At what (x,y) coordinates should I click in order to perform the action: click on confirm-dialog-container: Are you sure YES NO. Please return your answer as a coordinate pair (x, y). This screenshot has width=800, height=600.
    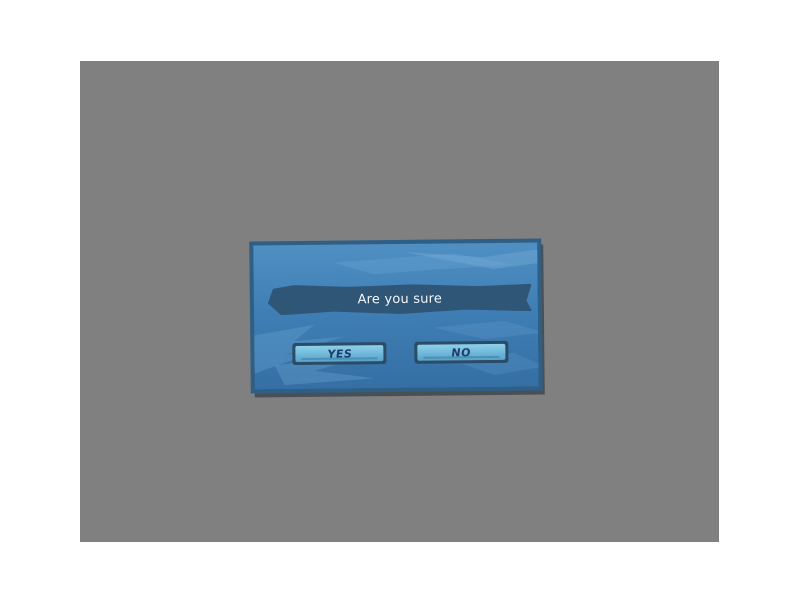
    Looking at the image, I should click on (397, 319).